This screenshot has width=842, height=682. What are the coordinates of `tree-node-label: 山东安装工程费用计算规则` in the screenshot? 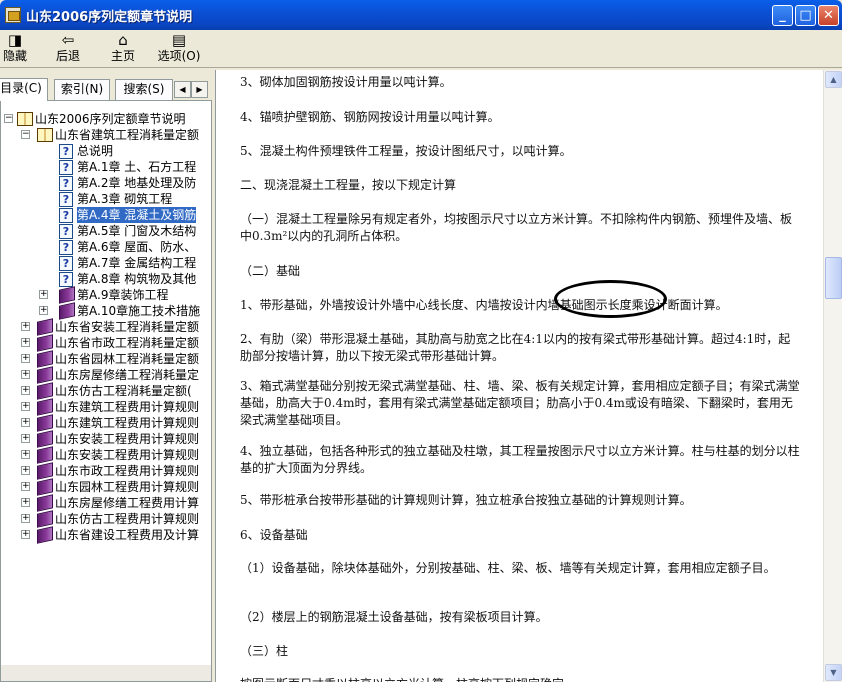 It's located at (127, 439).